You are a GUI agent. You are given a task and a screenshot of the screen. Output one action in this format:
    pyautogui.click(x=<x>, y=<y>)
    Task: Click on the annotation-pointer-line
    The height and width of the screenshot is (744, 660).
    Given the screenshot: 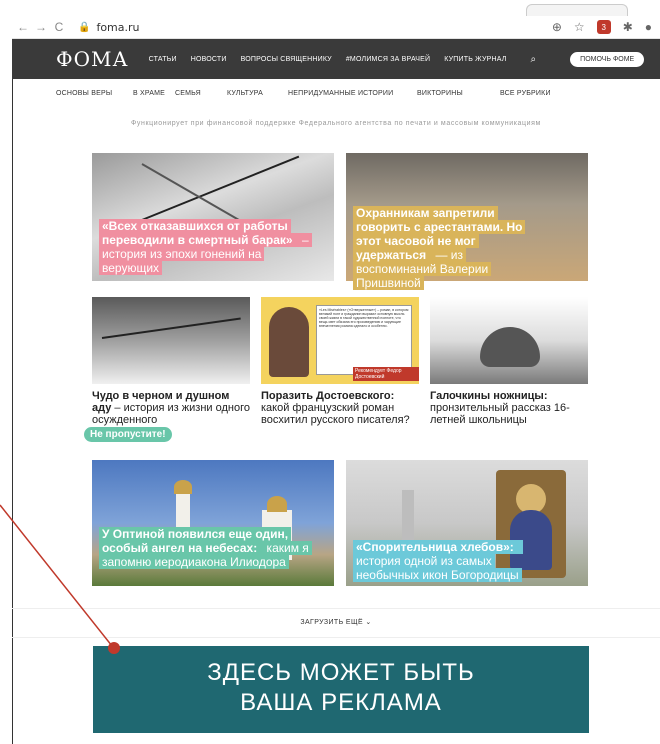 What is the action you would take?
    pyautogui.click(x=56, y=575)
    